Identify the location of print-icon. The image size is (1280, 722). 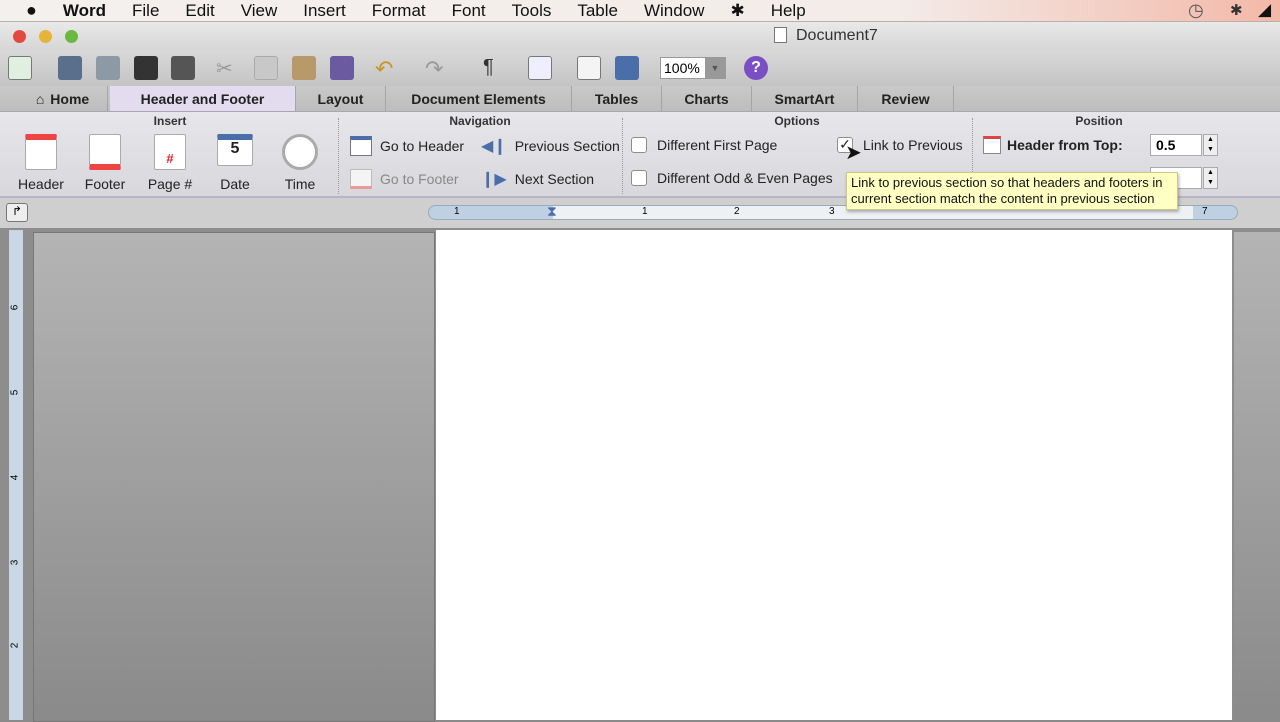
(183, 68).